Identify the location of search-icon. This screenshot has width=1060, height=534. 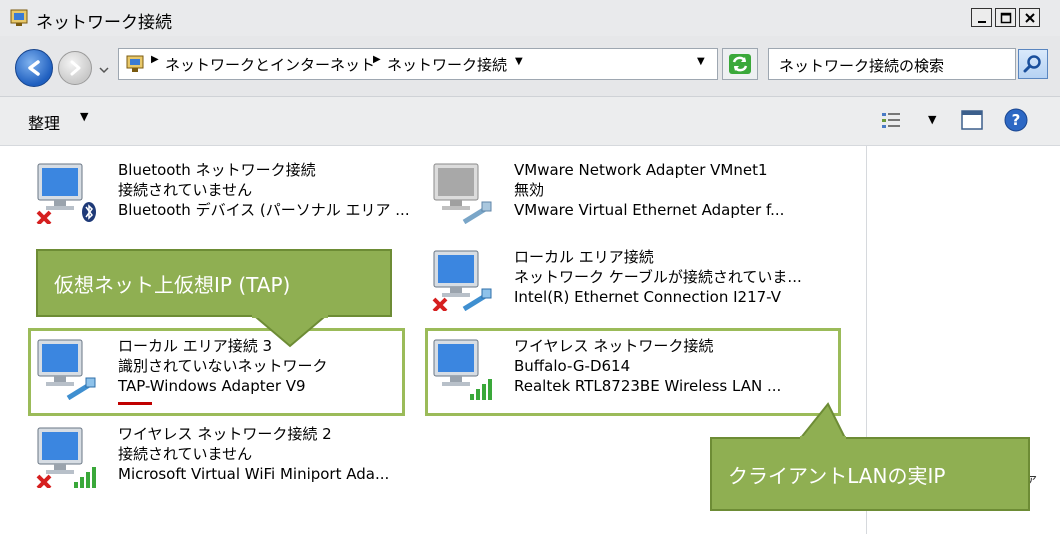
(1032, 64).